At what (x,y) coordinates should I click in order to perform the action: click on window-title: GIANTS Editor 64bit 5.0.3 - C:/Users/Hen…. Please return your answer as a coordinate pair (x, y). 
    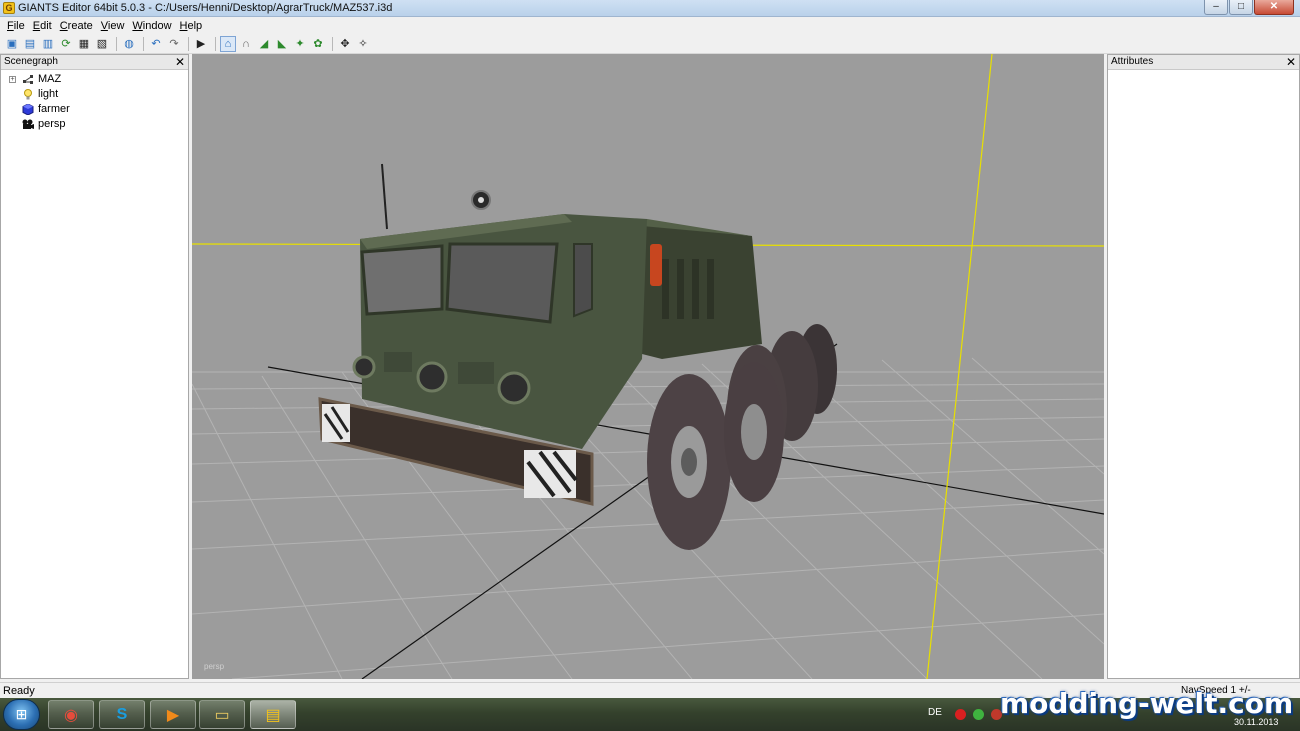
    Looking at the image, I should click on (205, 8).